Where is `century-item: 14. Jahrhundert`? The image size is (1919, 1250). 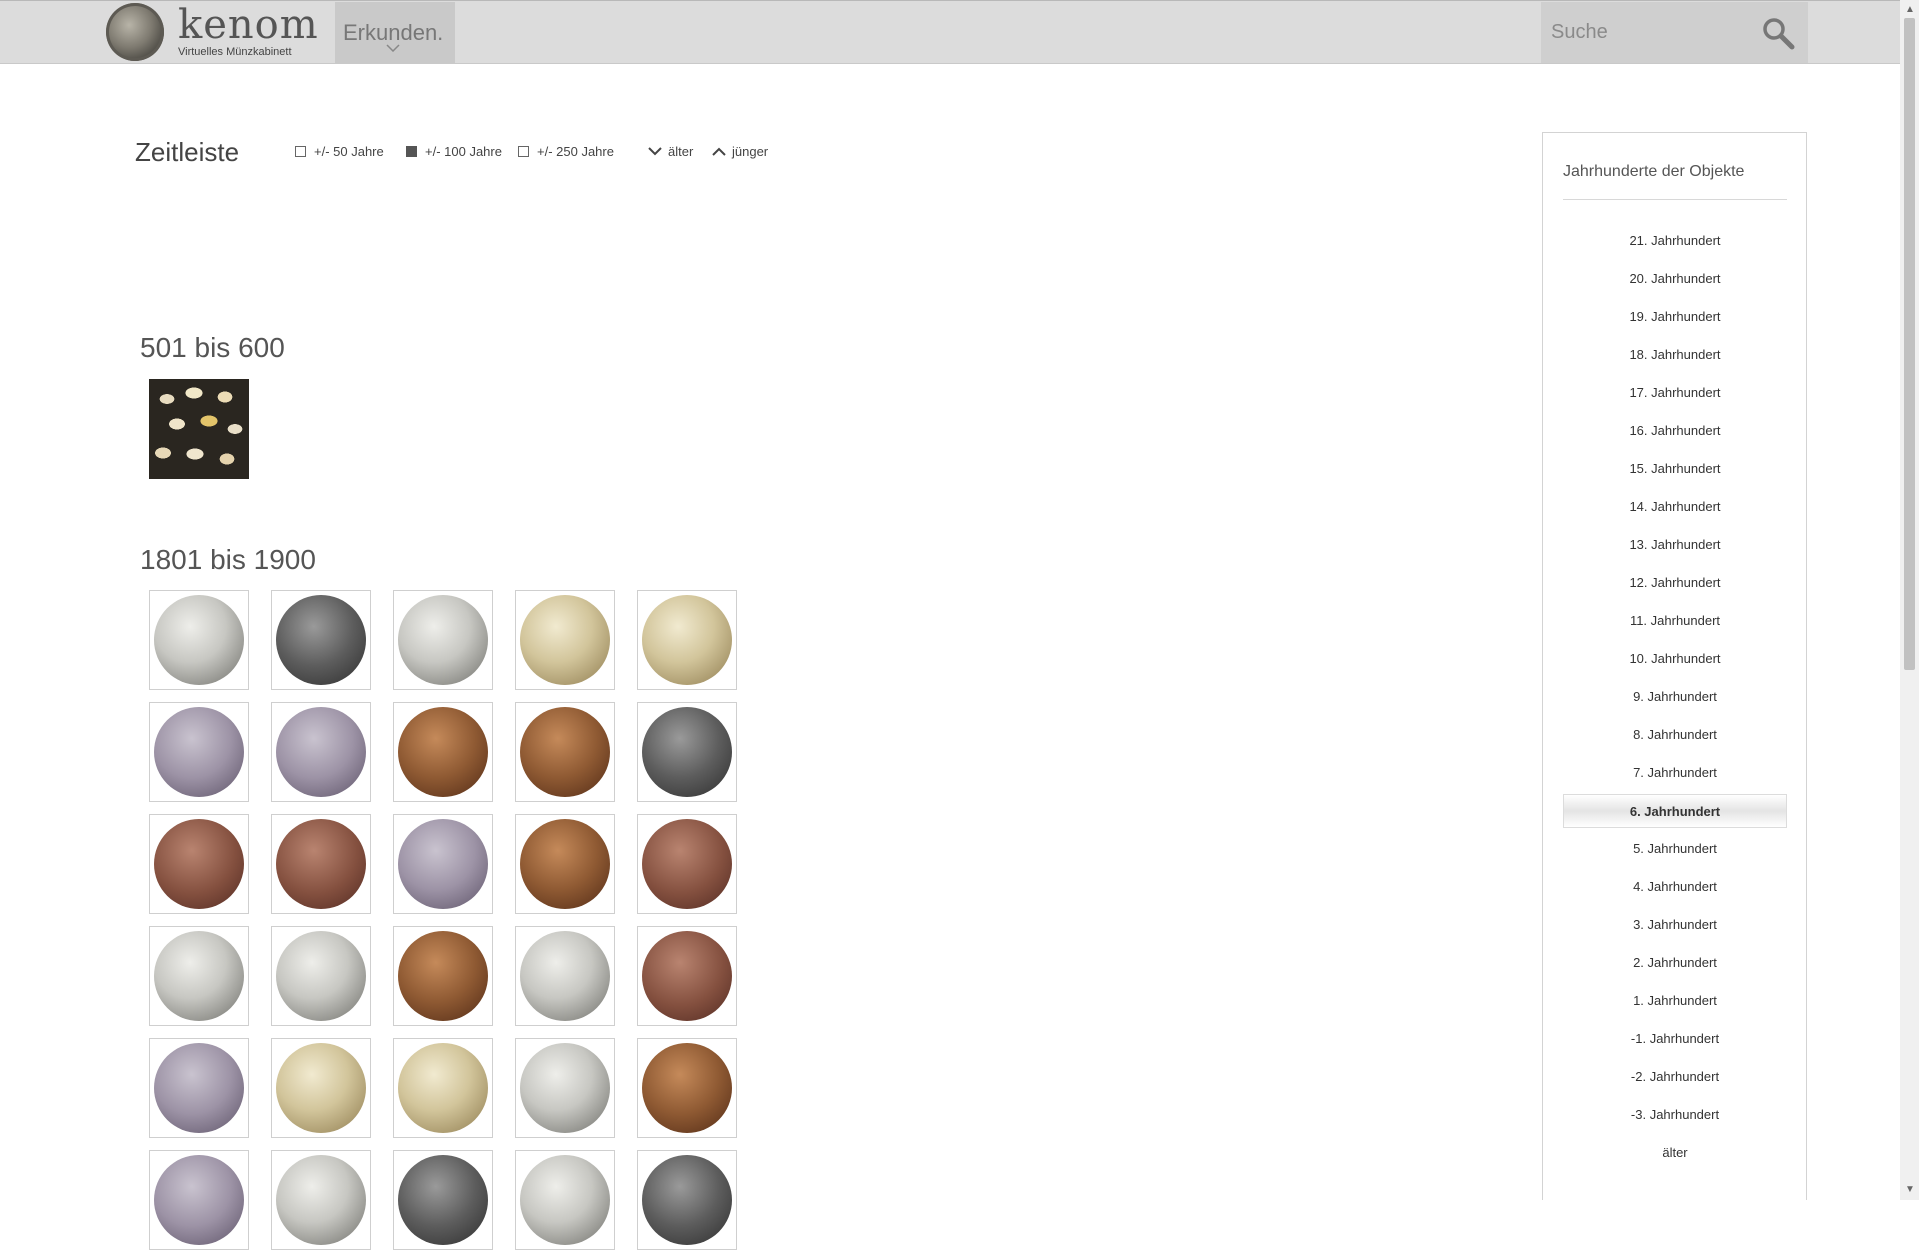
century-item: 14. Jahrhundert is located at coordinates (1675, 507).